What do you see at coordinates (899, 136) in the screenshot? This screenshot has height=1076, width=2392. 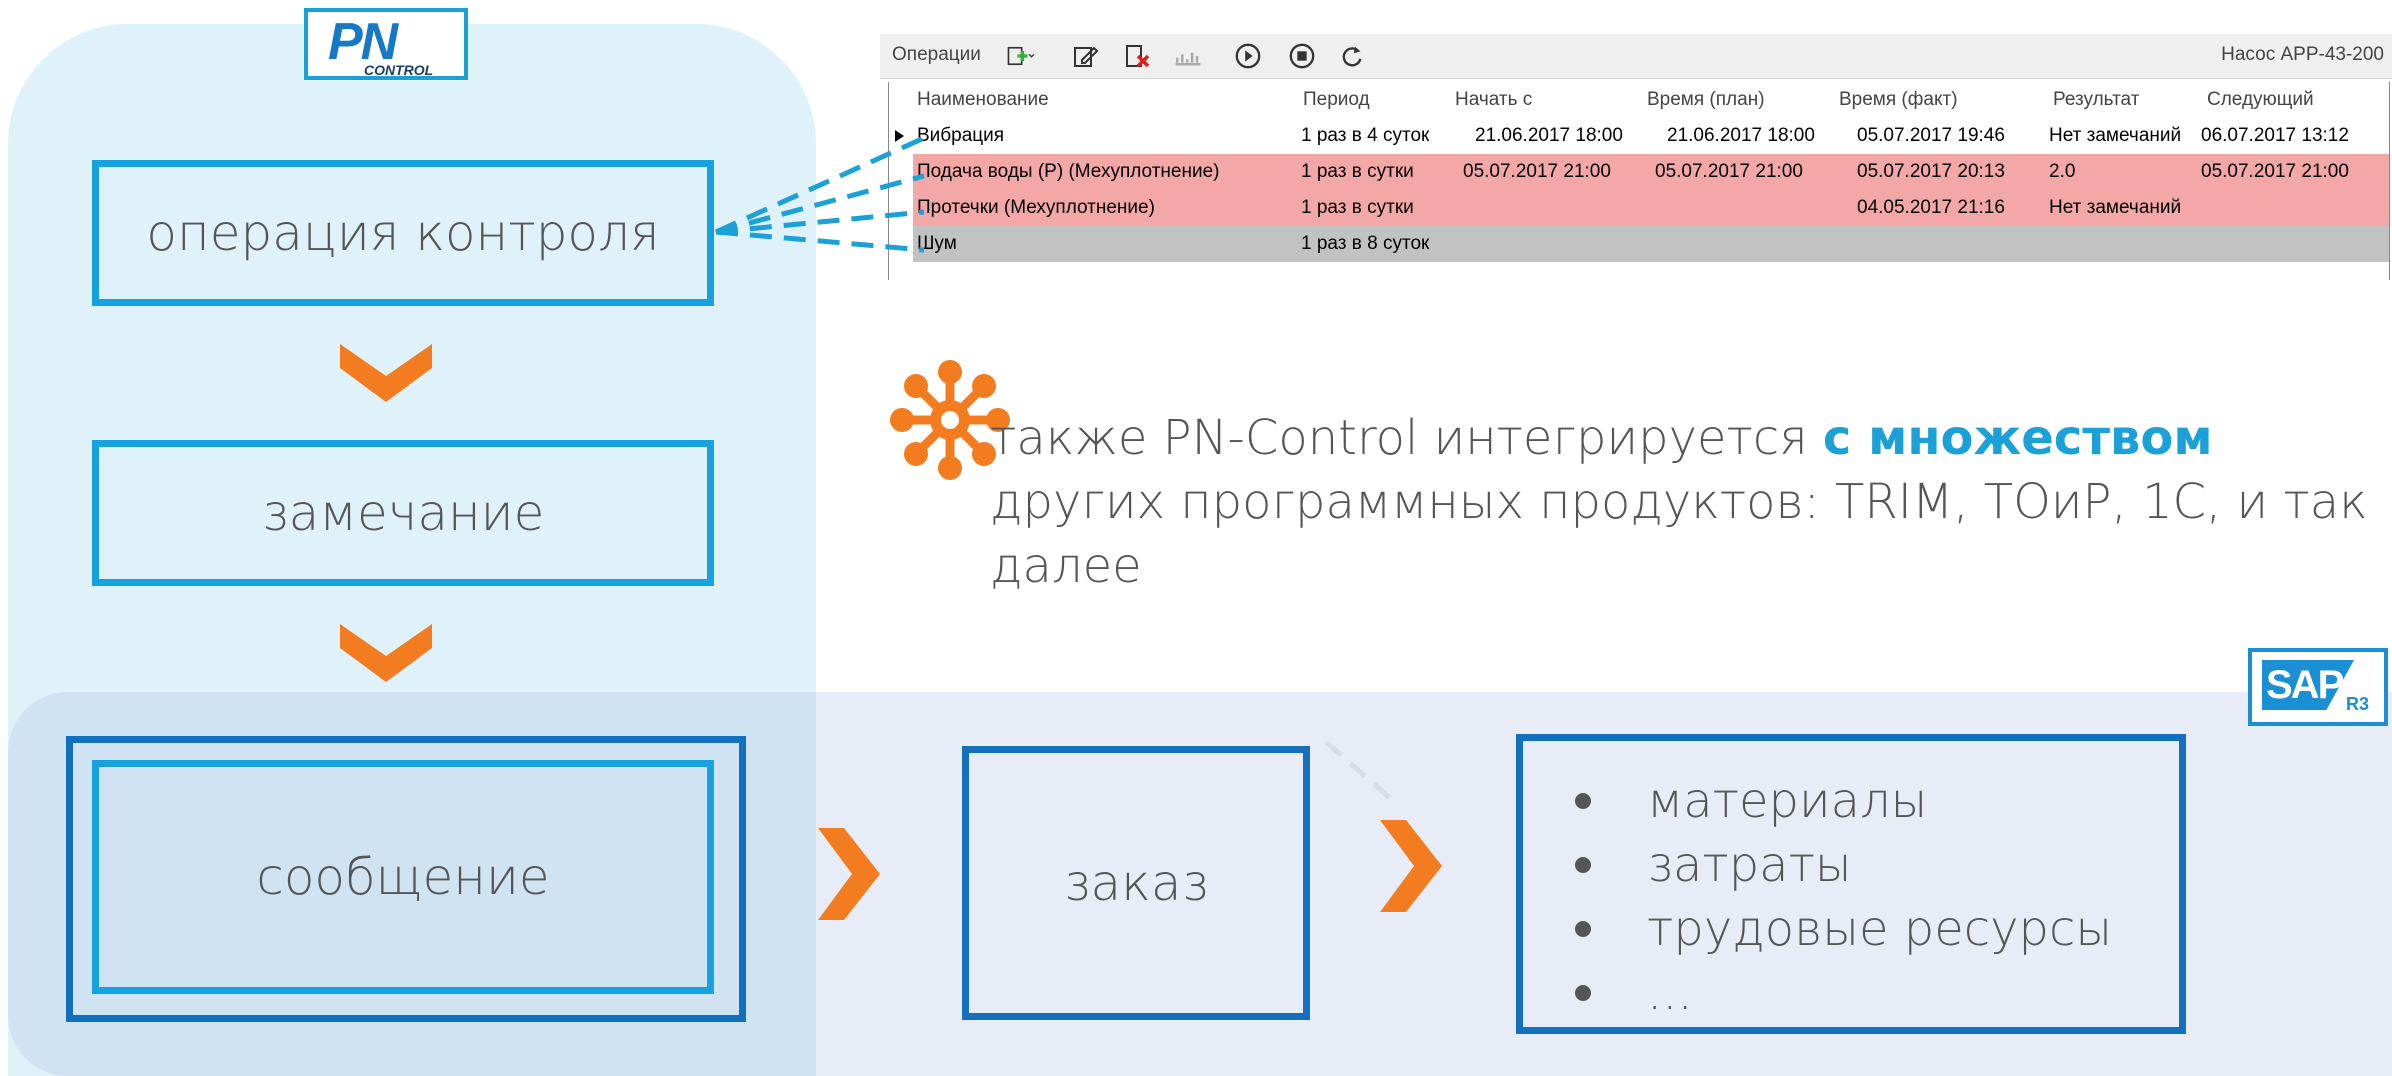 I see `row-pointer-icon` at bounding box center [899, 136].